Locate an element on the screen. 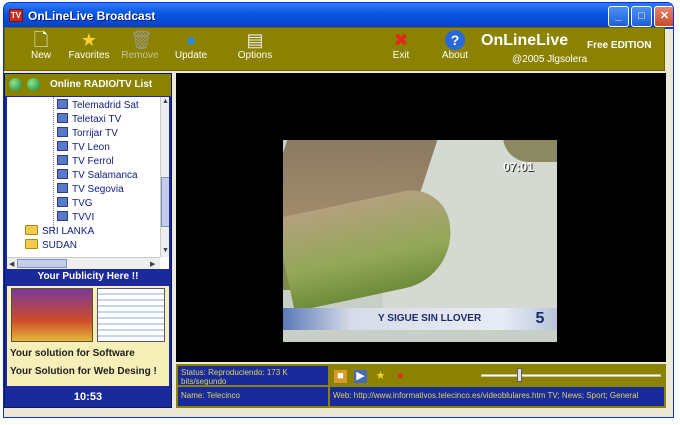  folder-label: SRI LANKA is located at coordinates (68, 231).